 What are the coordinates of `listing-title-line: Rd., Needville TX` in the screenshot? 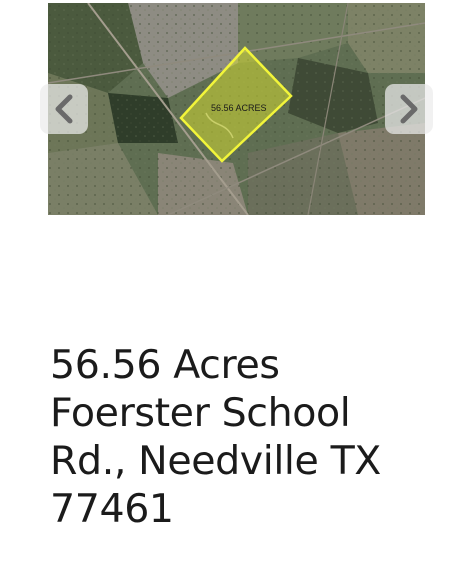 It's located at (215, 461).